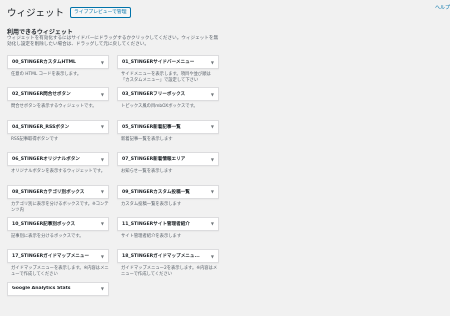 This screenshot has height=316, width=450. Describe the element at coordinates (58, 71) in the screenshot. I see `widget-item: 00_STINGERカスタムHTML ▼ 任意の HTML コードを表示します。` at that location.